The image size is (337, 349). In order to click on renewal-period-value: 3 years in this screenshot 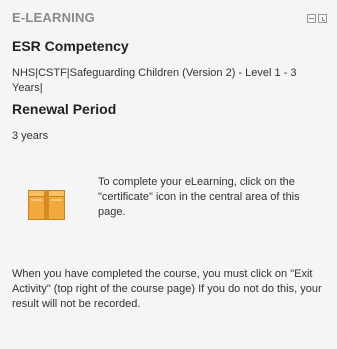, I will do `click(30, 136)`.